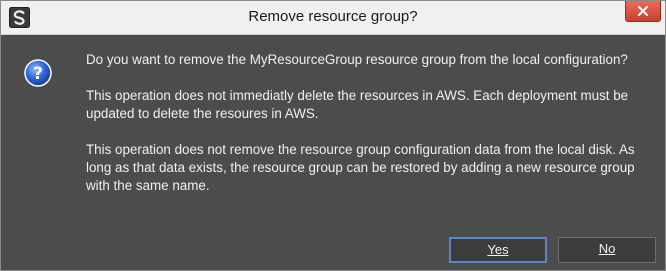 This screenshot has height=271, width=666. I want to click on close-icon, so click(643, 11).